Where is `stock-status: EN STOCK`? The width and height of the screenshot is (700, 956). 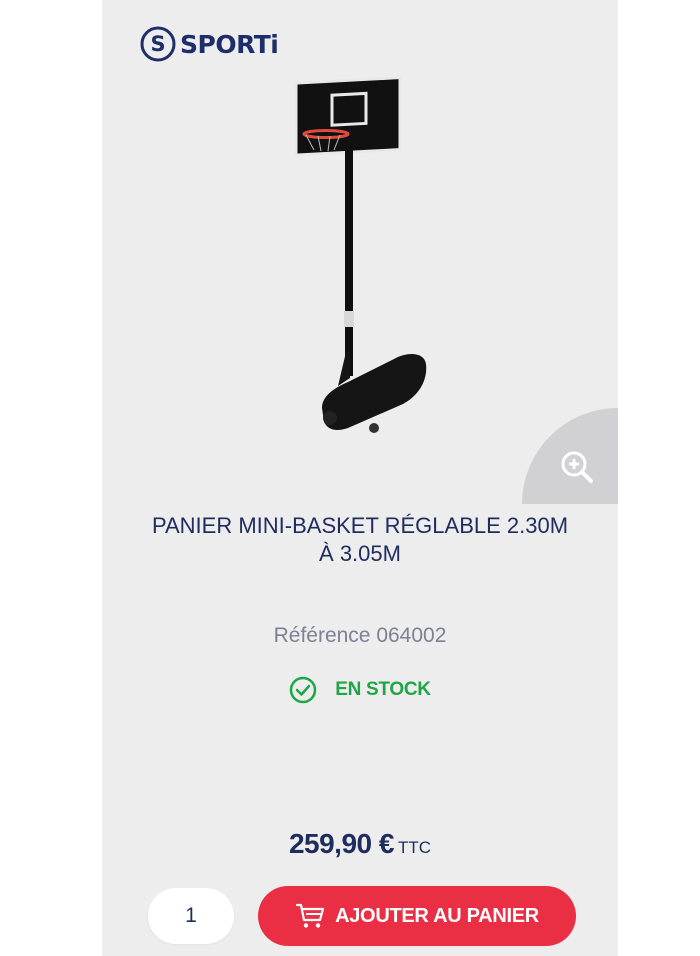 stock-status: EN STOCK is located at coordinates (360, 690).